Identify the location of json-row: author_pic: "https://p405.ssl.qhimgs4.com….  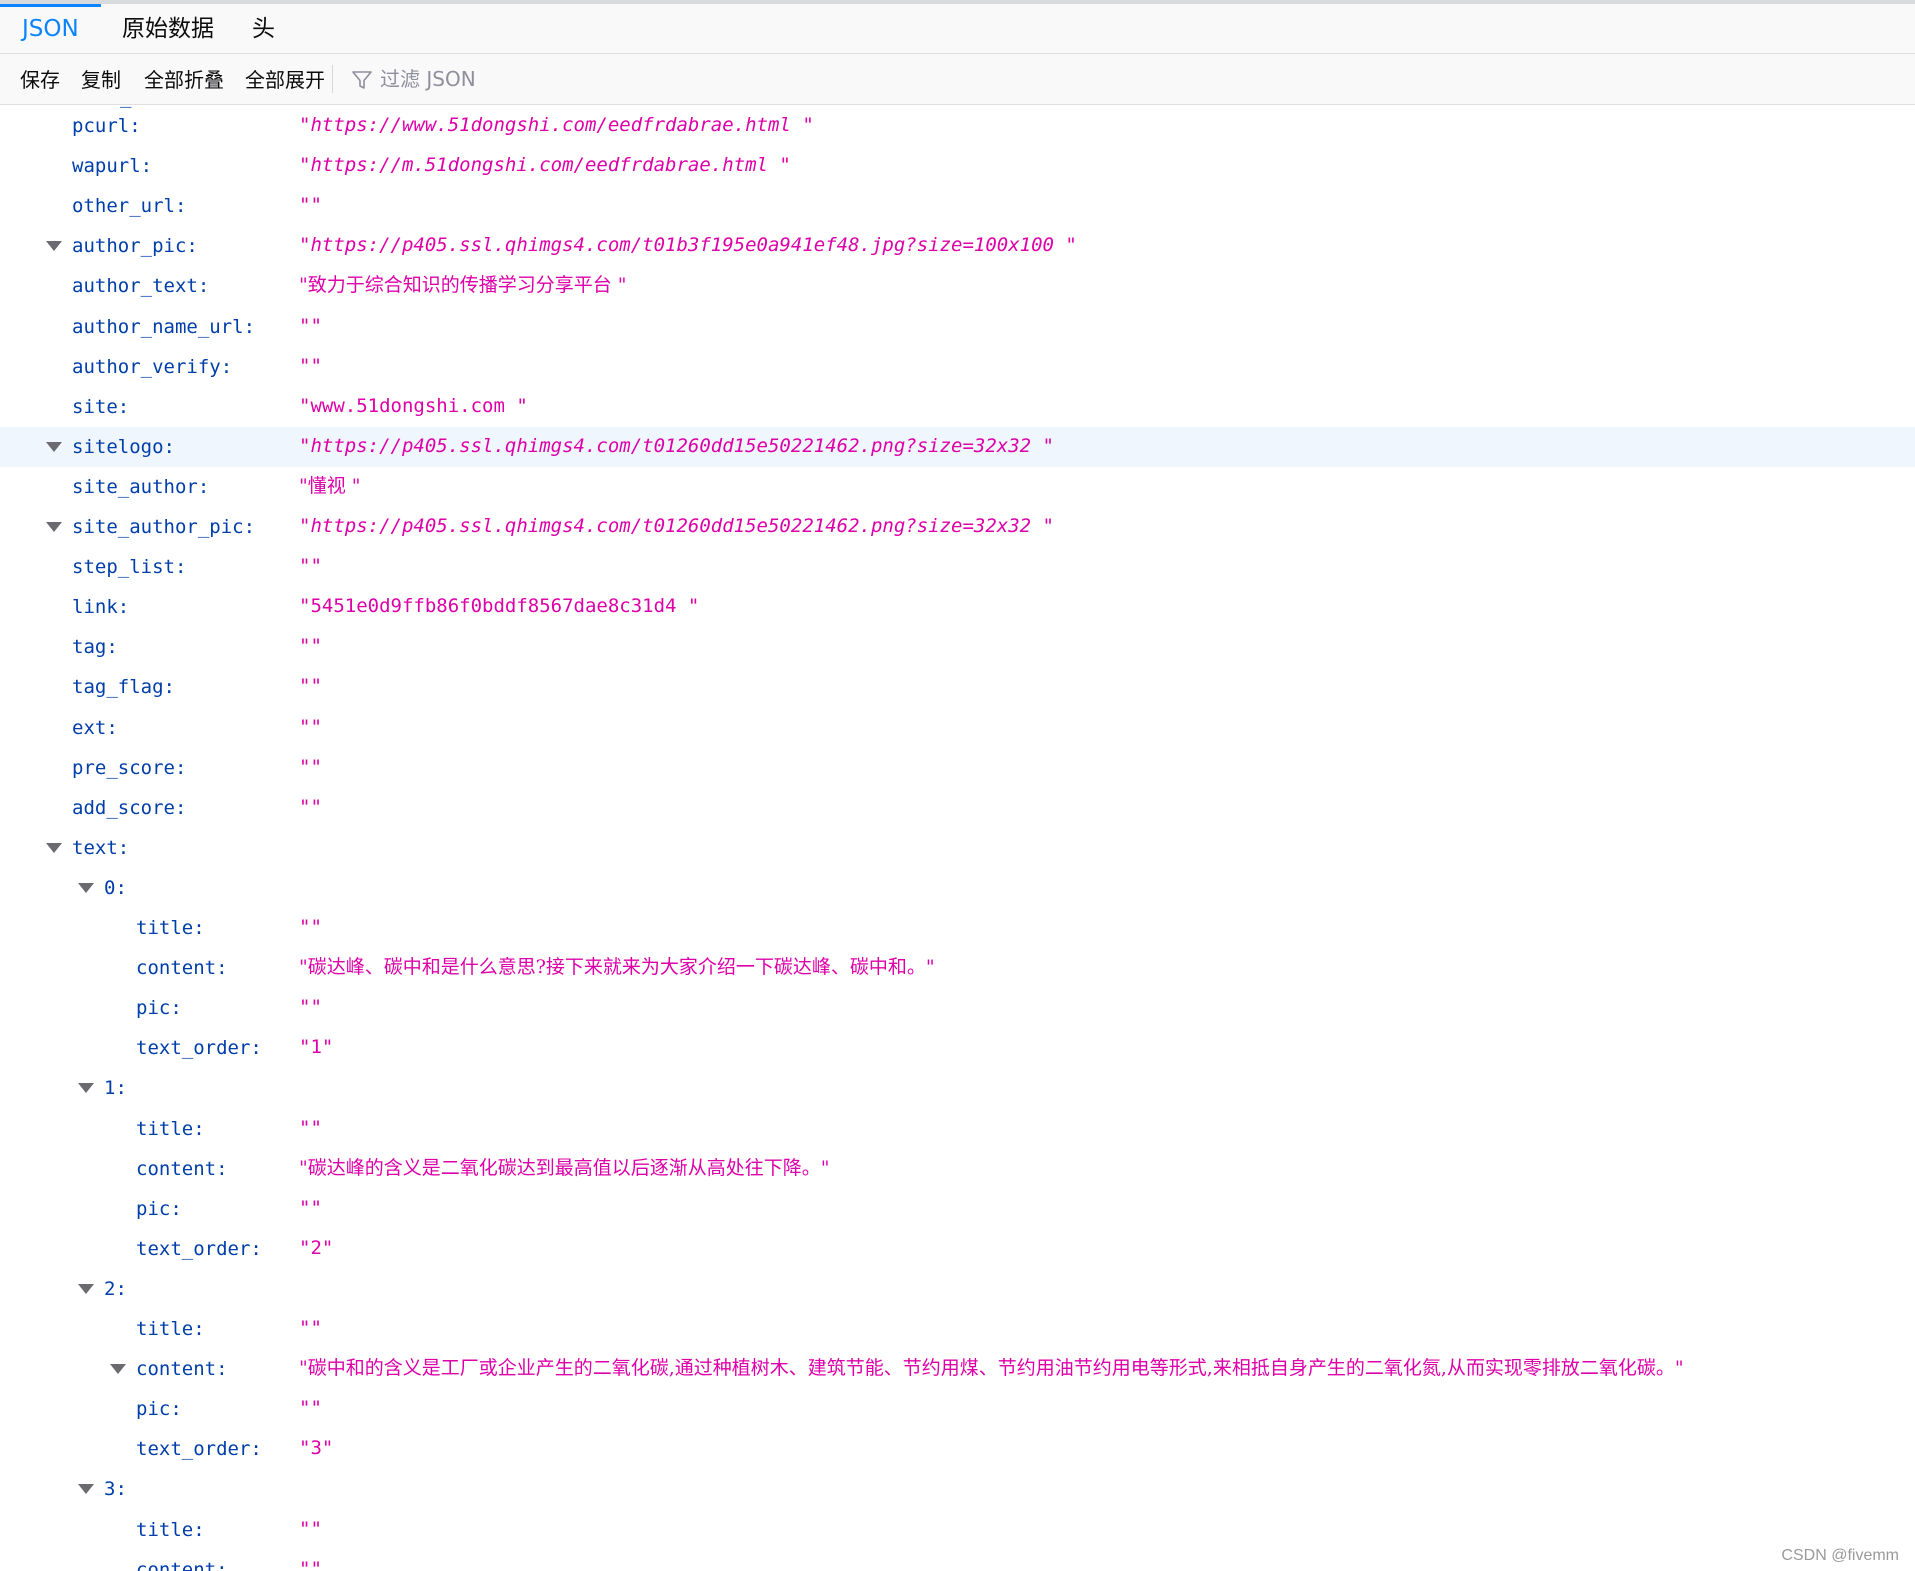
(957, 246).